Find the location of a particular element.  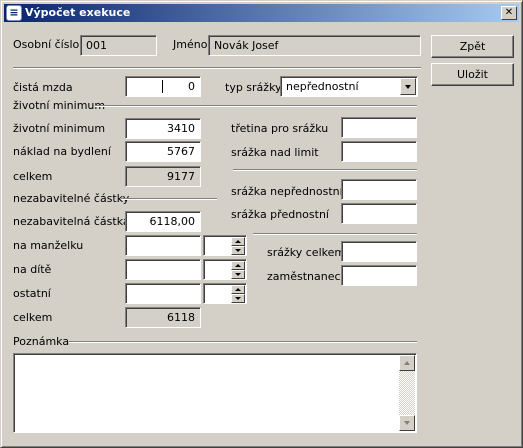

other-count-stepper is located at coordinates (225, 293).